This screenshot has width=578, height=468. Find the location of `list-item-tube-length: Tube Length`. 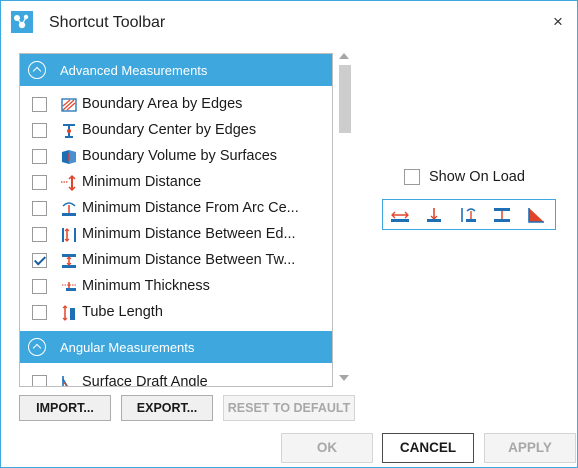

list-item-tube-length: Tube Length is located at coordinates (176, 312).